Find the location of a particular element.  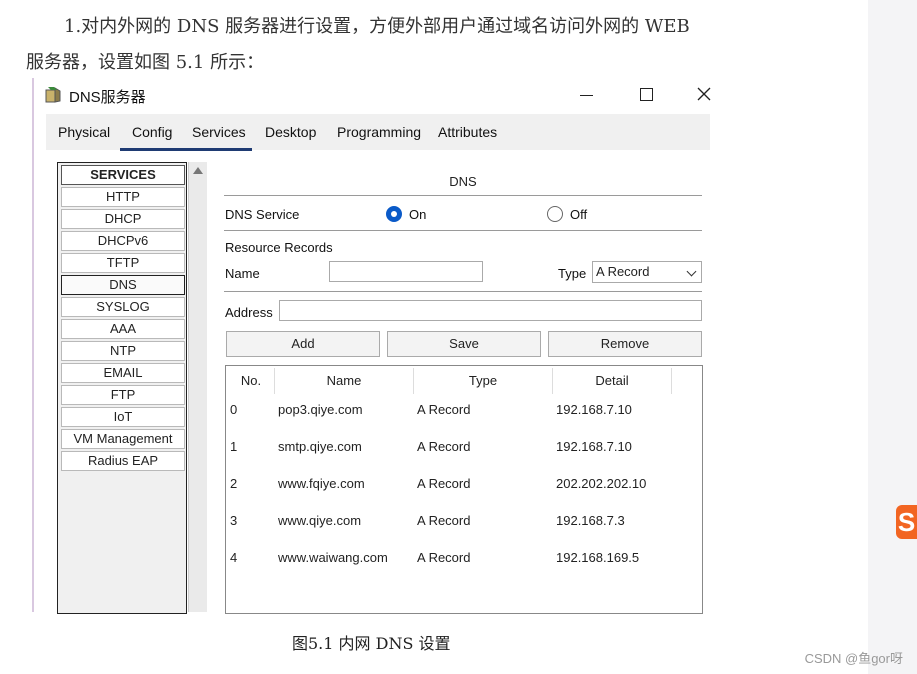

close-icon is located at coordinates (704, 94).